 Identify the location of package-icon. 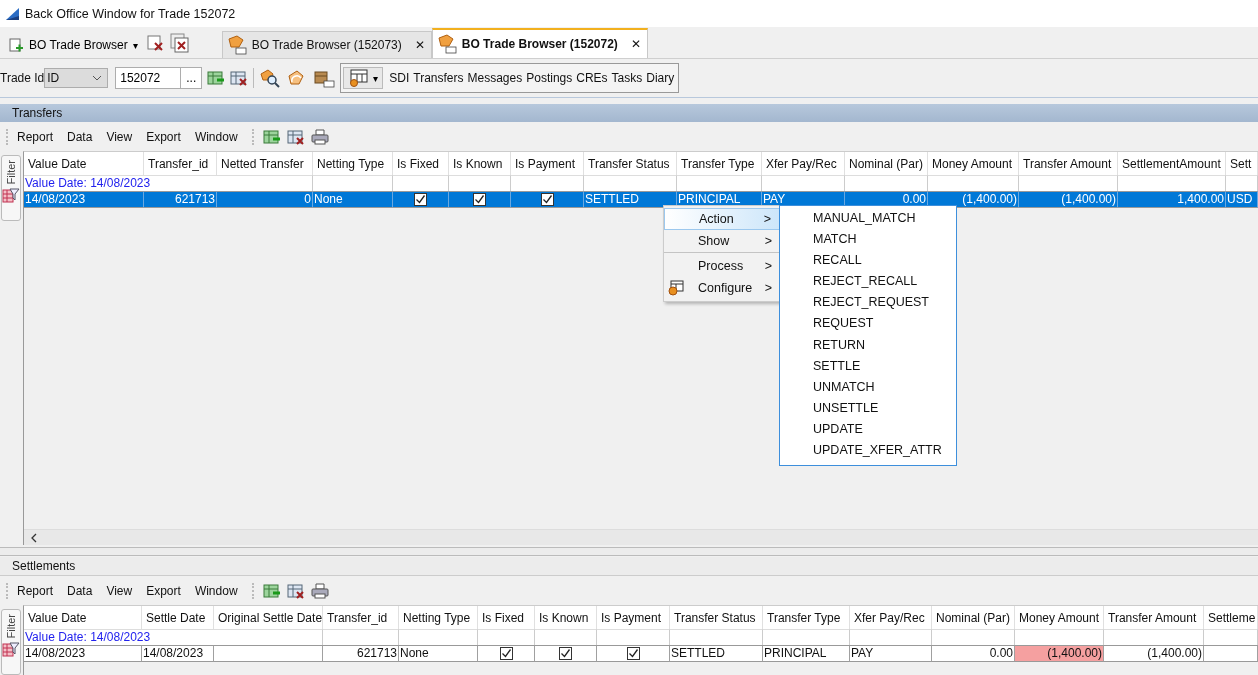
(324, 78).